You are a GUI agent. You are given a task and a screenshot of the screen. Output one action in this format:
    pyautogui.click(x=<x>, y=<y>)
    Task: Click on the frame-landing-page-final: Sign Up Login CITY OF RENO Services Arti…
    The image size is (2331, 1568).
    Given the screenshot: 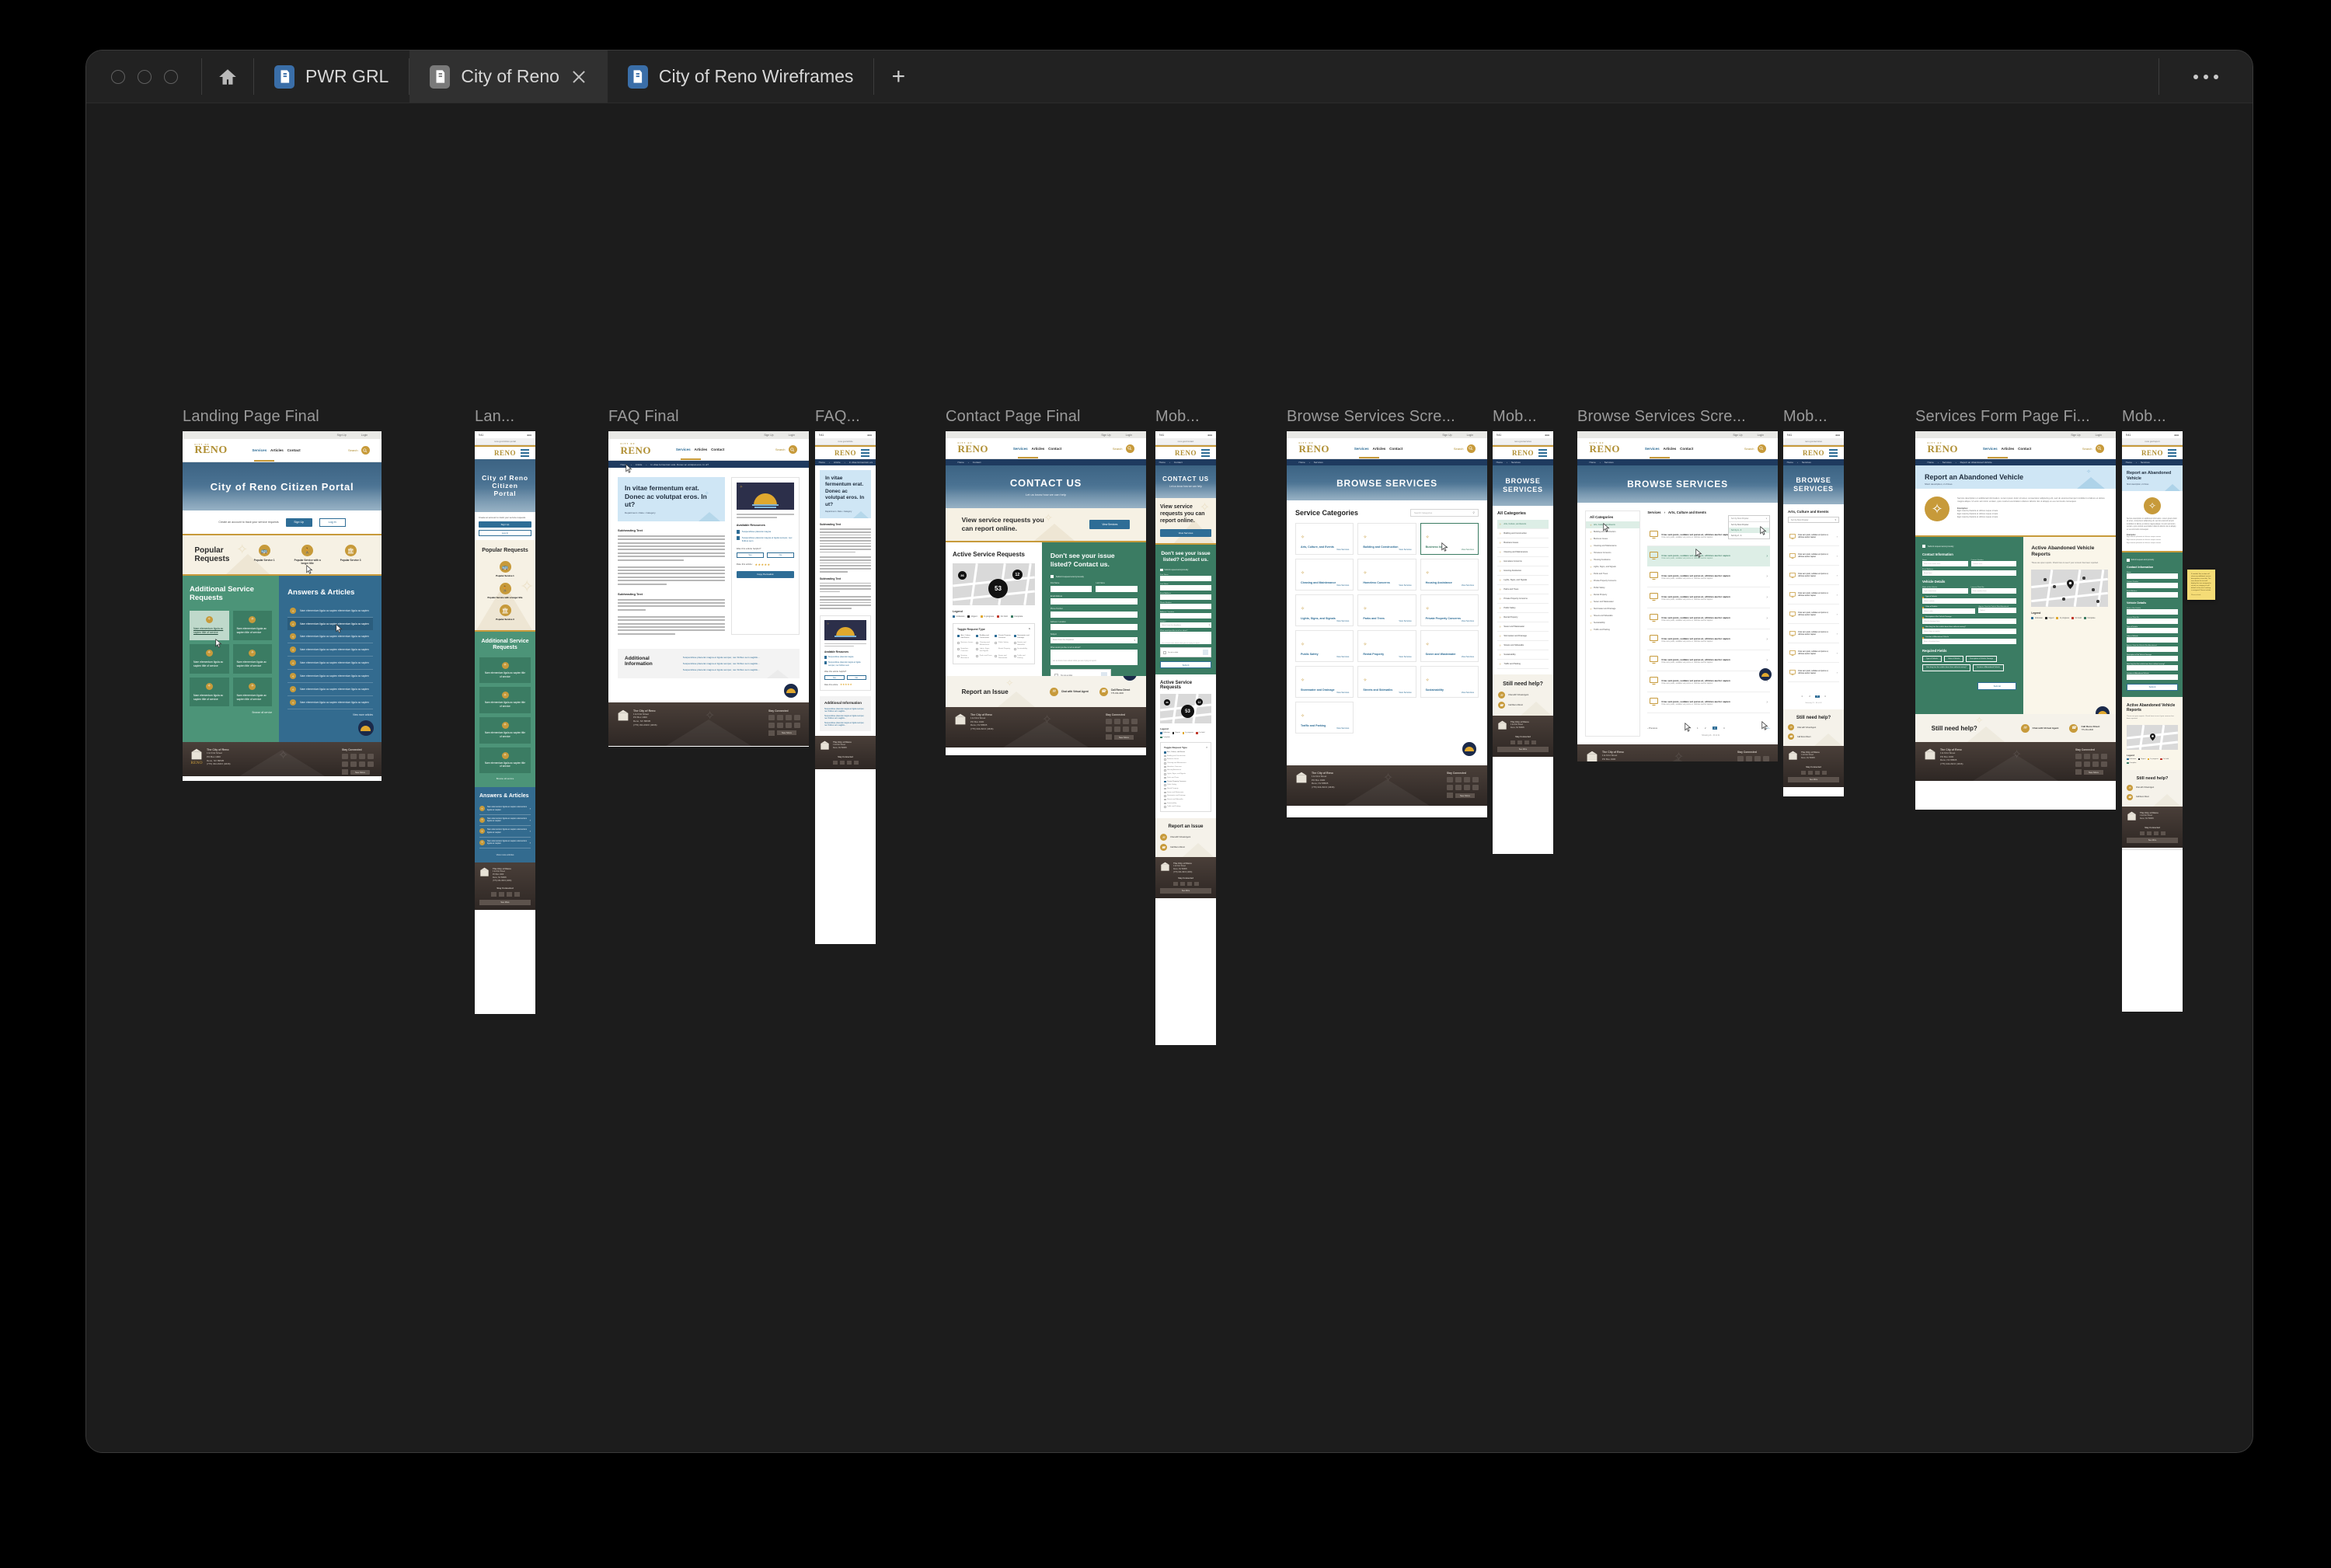 What is the action you would take?
    pyautogui.click(x=282, y=606)
    